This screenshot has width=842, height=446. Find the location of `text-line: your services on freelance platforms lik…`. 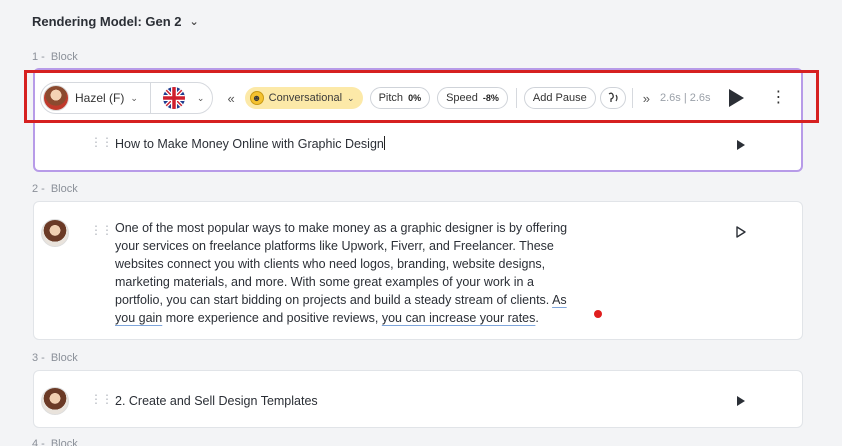

text-line: your services on freelance platforms lik… is located at coordinates (334, 246).